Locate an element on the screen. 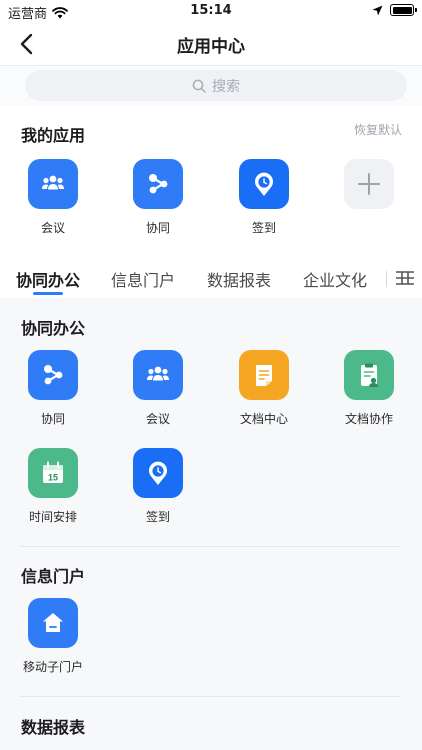  section-title: 信息门户 is located at coordinates (53, 576).